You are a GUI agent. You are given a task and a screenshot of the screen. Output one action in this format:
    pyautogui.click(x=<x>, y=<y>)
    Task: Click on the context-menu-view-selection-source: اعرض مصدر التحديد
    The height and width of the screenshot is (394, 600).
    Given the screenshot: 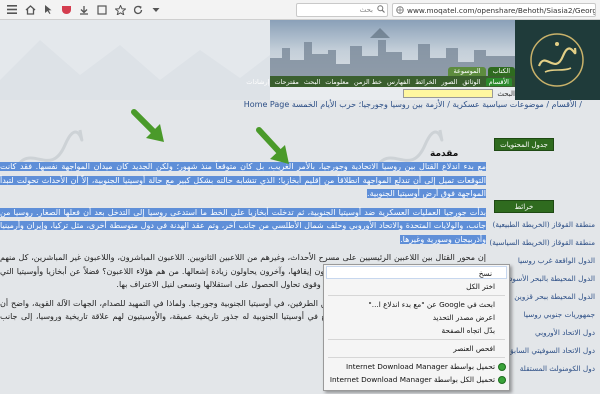 What is the action you would take?
    pyautogui.click(x=416, y=317)
    